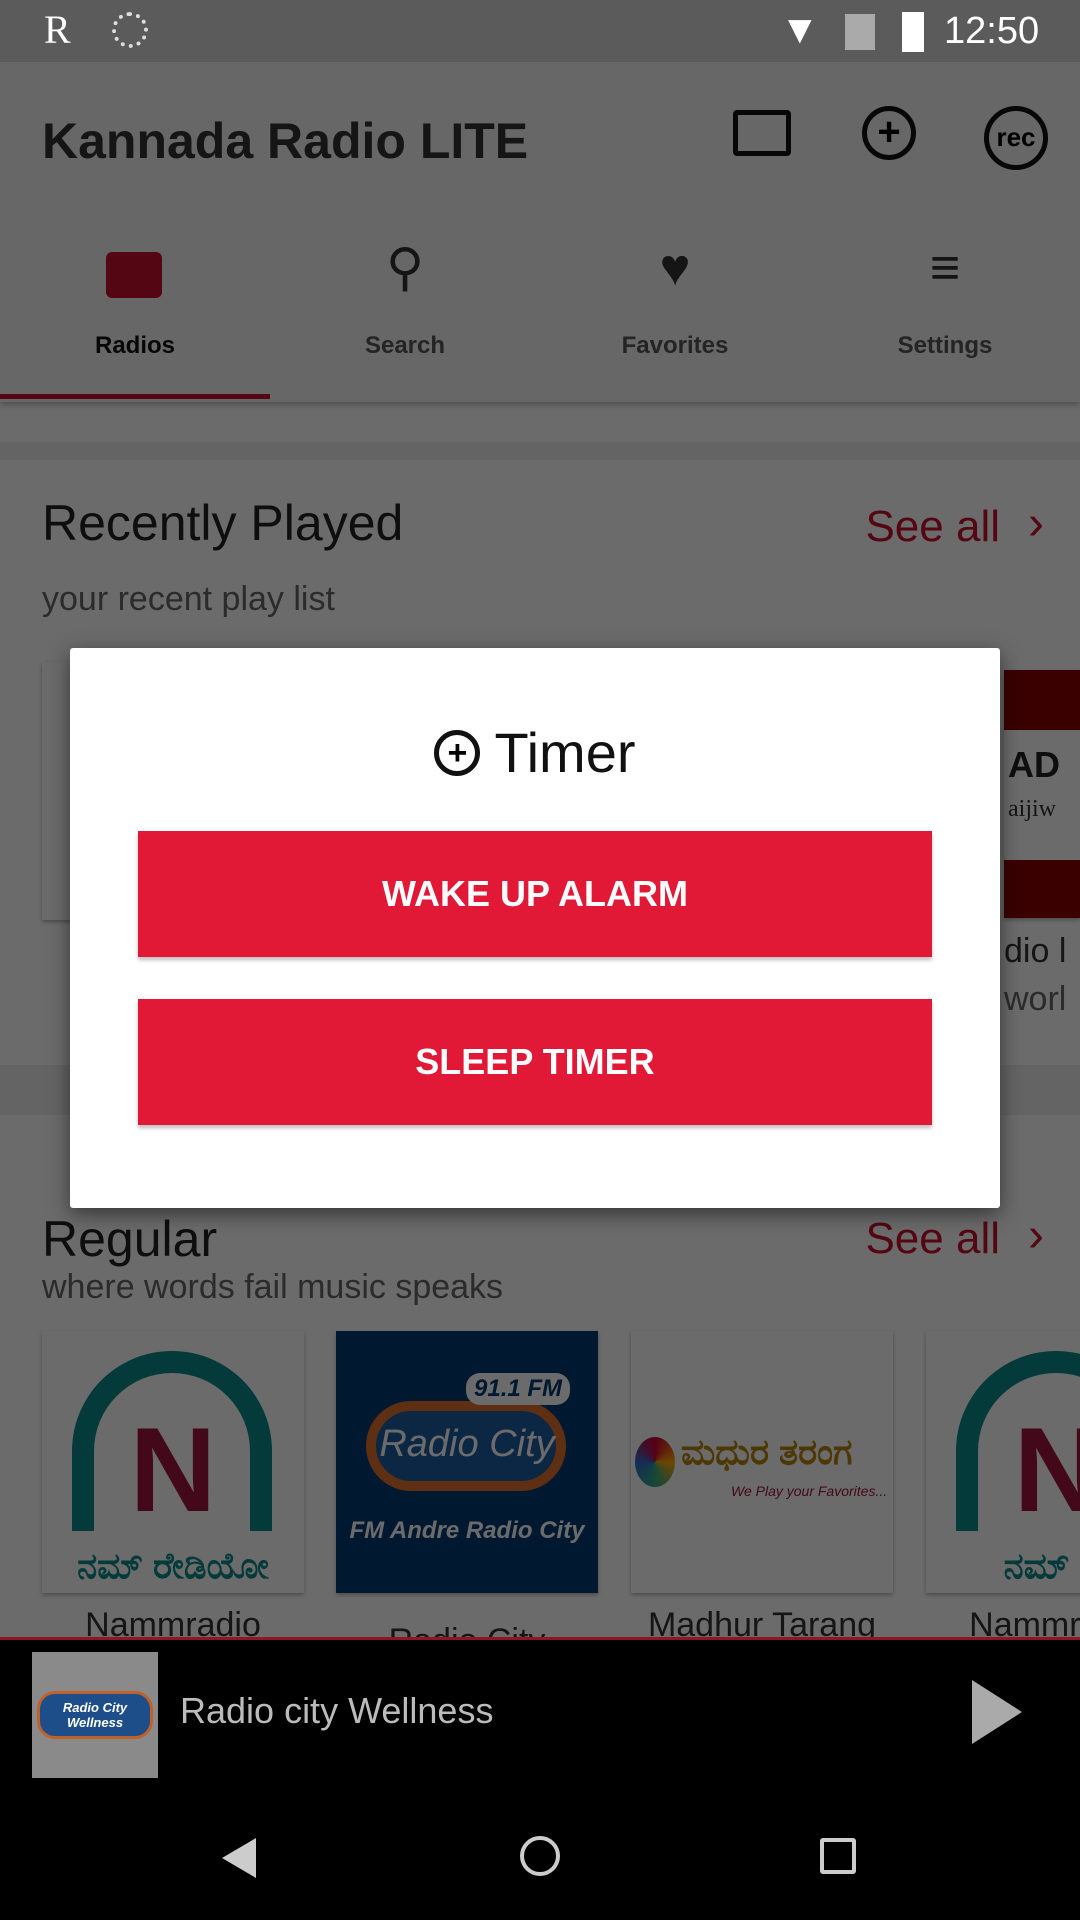 This screenshot has width=1080, height=1920. I want to click on recent-subtitle: your recent play list, so click(188, 599).